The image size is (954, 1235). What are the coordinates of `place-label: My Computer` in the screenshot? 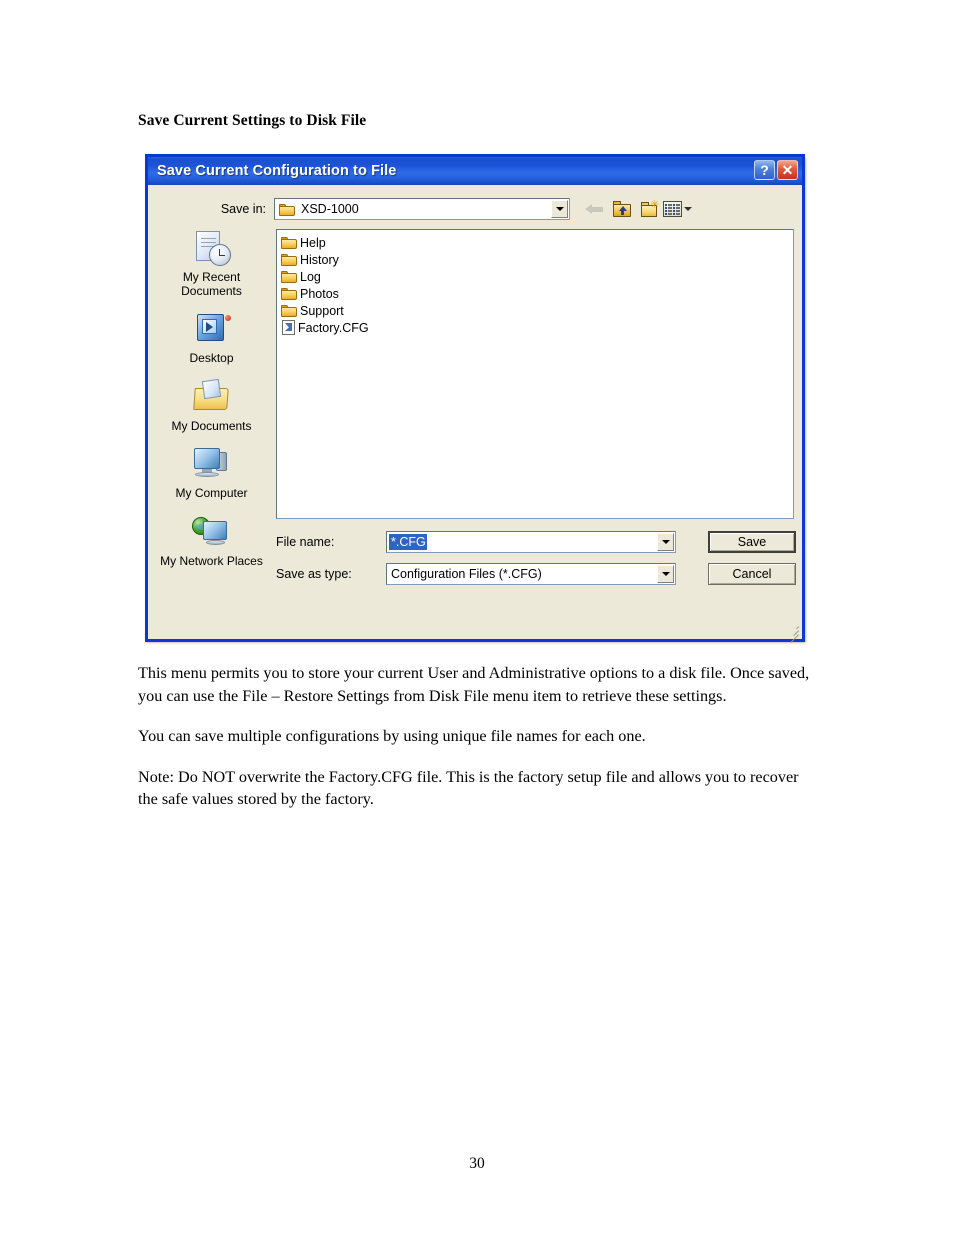 It's located at (211, 493).